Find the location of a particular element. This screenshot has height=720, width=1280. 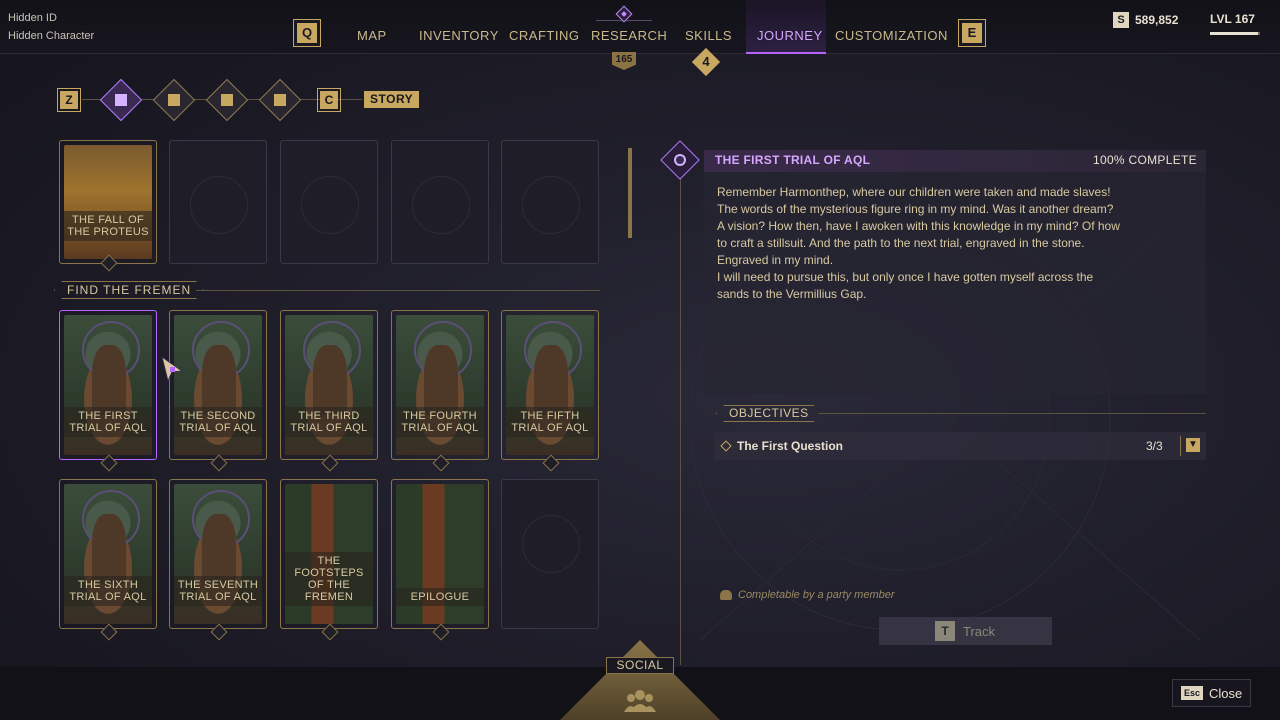

card-sixth-trial: THE SIXTH TRIAL OF AQL is located at coordinates (108, 554).